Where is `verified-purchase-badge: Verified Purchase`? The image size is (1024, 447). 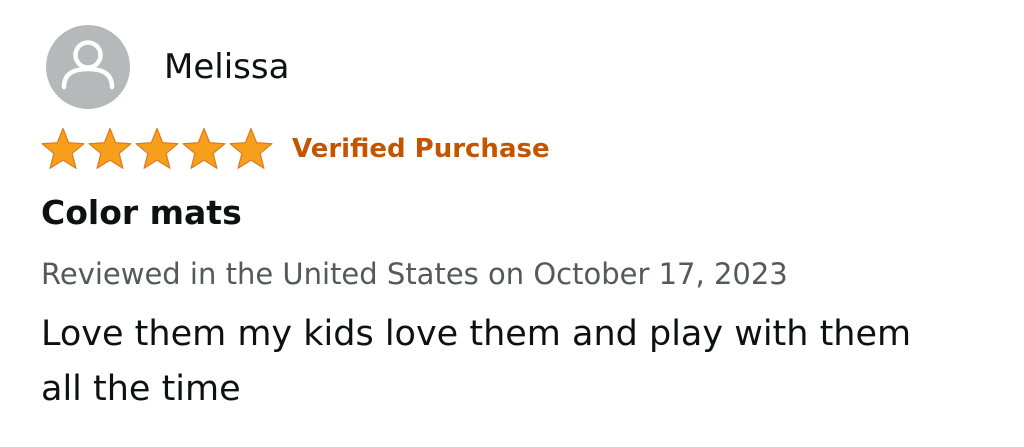
verified-purchase-badge: Verified Purchase is located at coordinates (421, 149).